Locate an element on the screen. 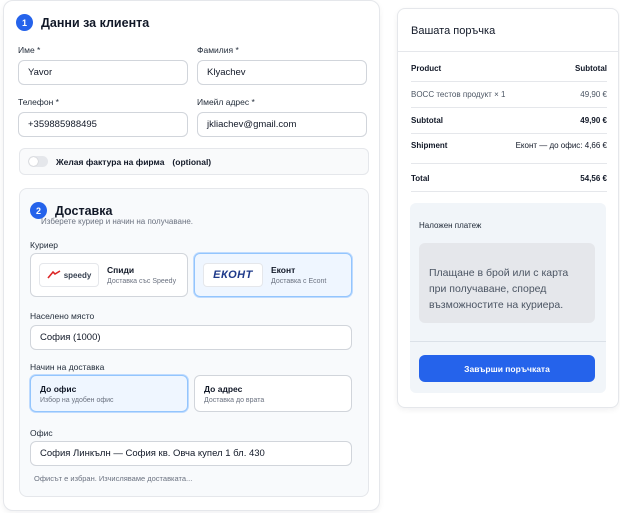 The width and height of the screenshot is (620, 513). shipment-value: Еконт — до офис: 4,66 € is located at coordinates (561, 145).